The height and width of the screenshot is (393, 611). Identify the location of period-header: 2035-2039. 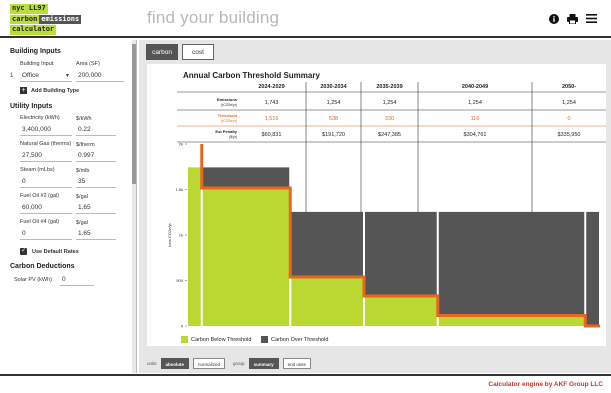
(389, 87).